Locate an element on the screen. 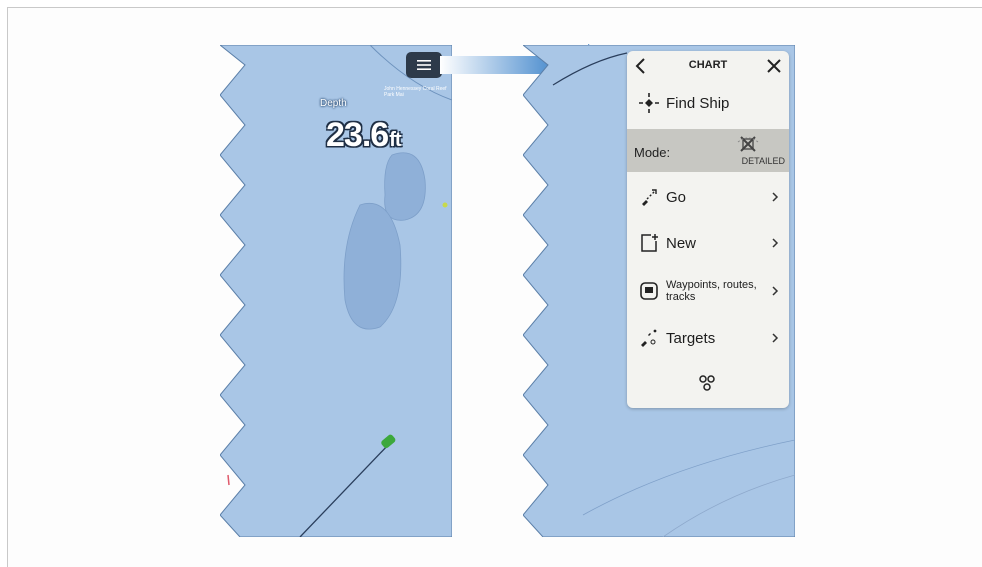 The width and height of the screenshot is (982, 567). menu-item-label: Go is located at coordinates (676, 197).